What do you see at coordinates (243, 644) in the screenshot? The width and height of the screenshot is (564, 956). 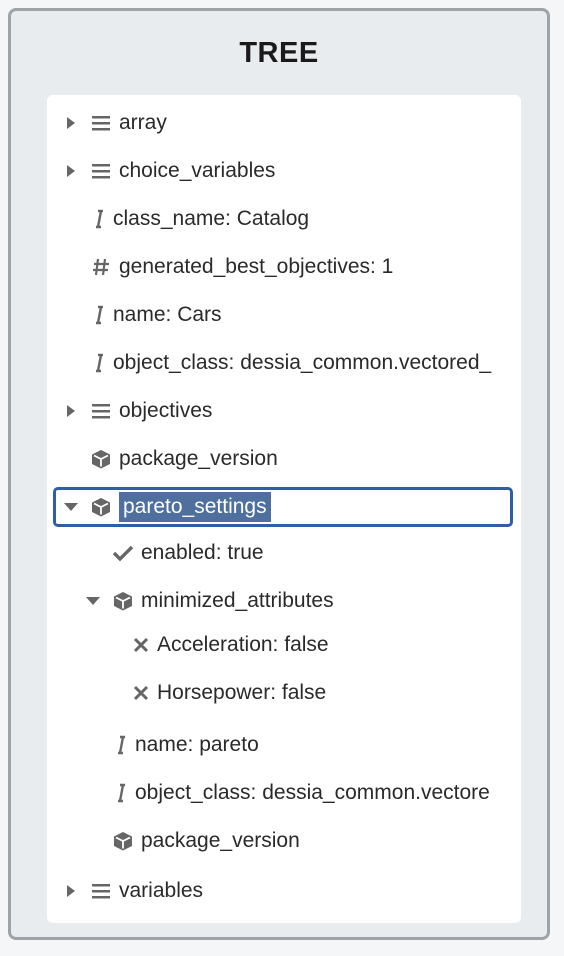 I see `tree-node-label: Acceleration: false` at bounding box center [243, 644].